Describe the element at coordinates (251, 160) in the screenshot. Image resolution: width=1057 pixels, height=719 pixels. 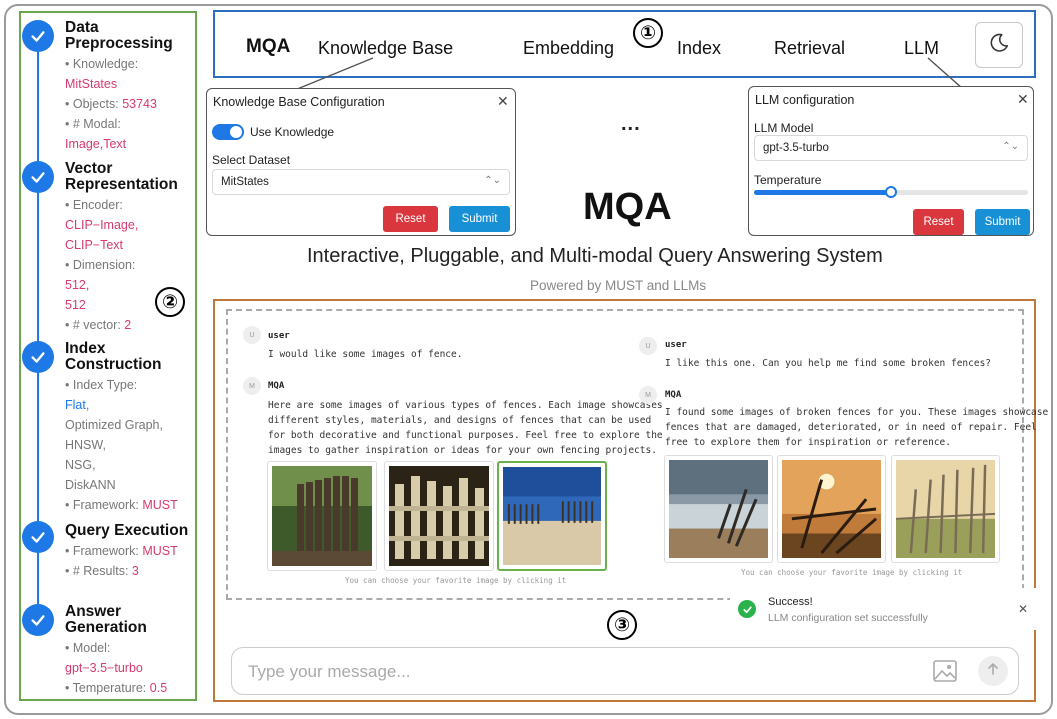
I see `dataset-label: Select Dataset` at that location.